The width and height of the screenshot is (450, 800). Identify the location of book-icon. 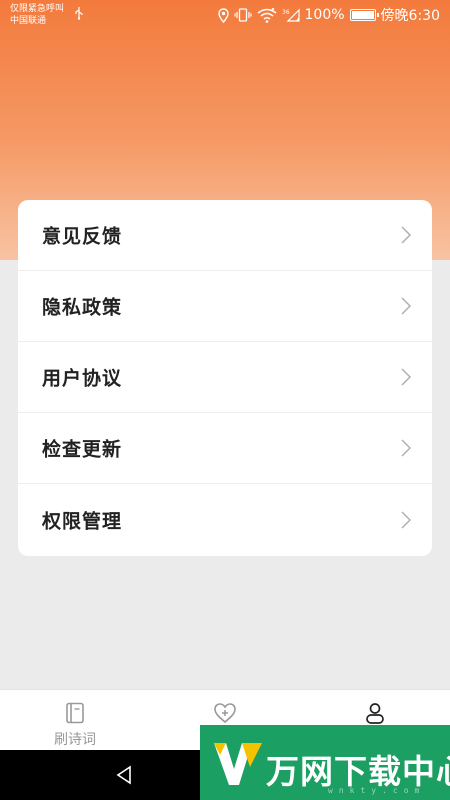
(75, 713).